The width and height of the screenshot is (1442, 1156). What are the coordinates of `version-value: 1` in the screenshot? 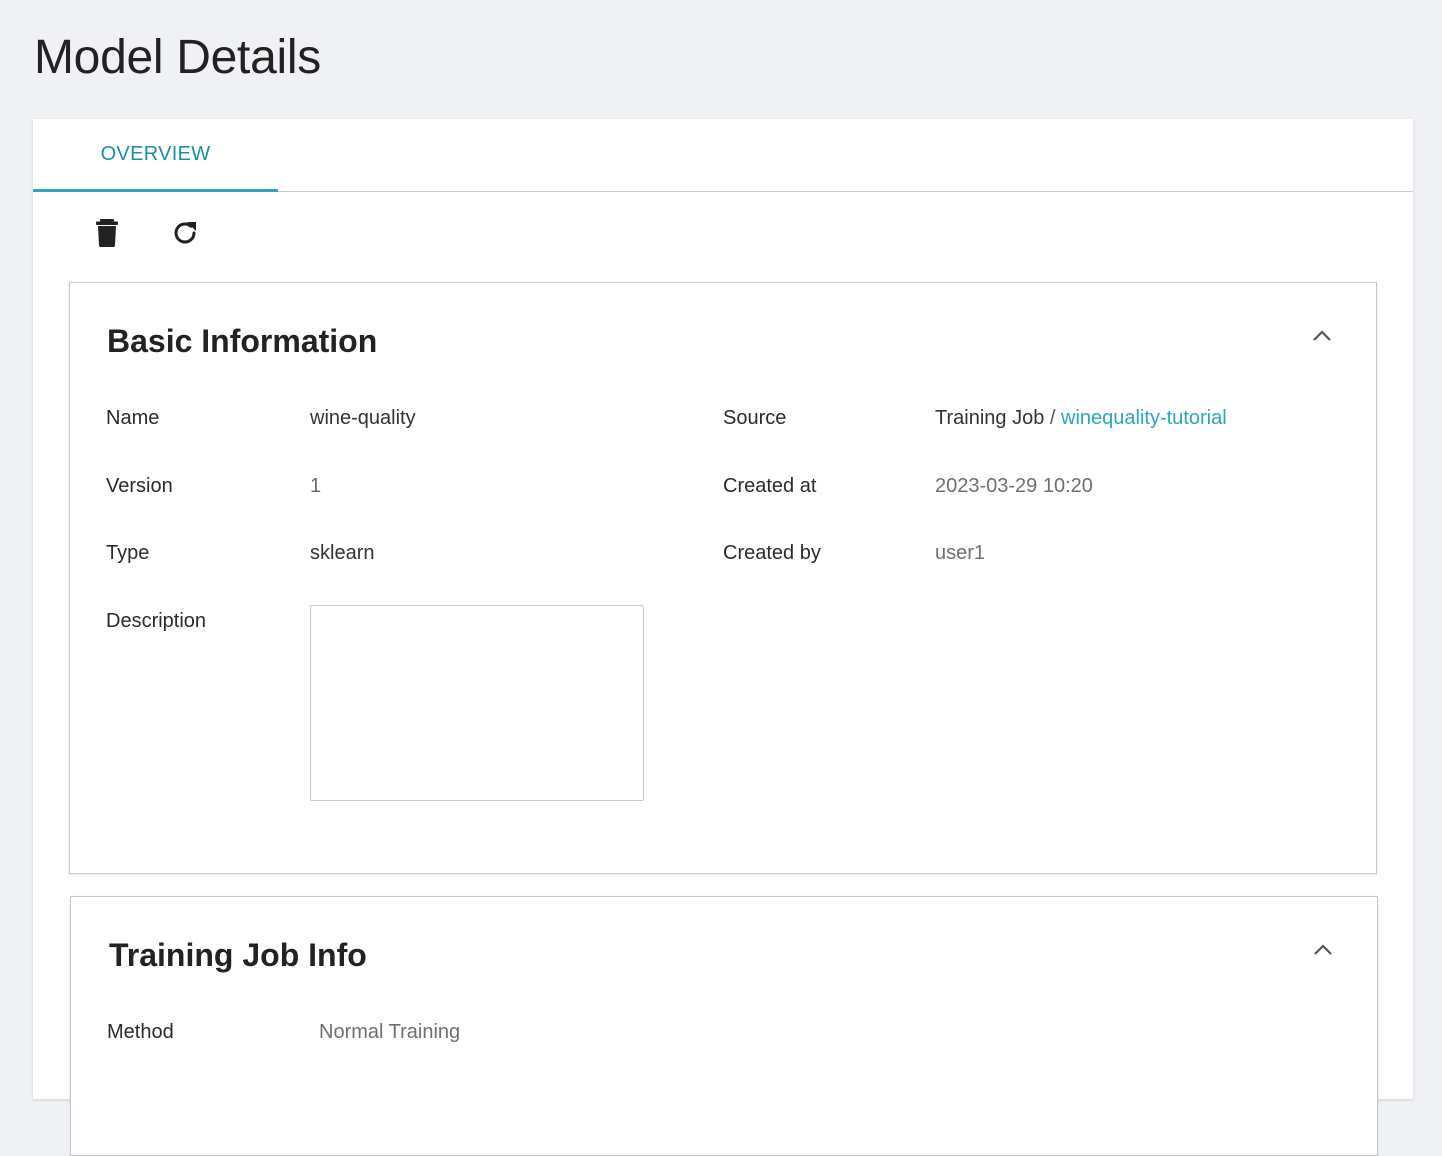 It's located at (316, 486).